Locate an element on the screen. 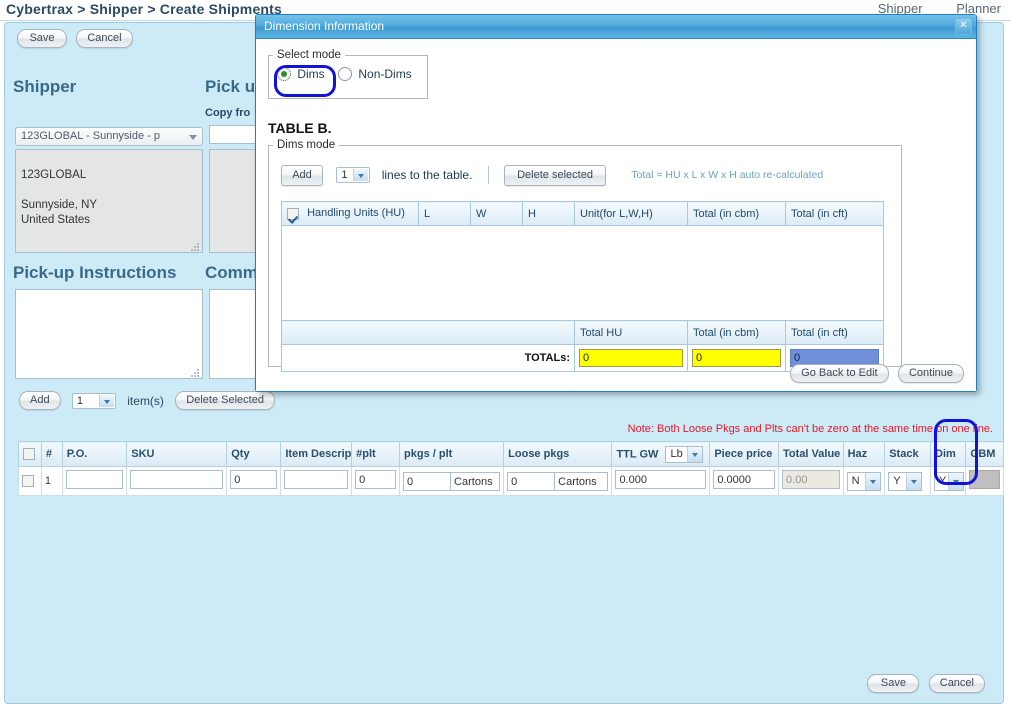  ttl-gw-input: 0.000 is located at coordinates (661, 479).